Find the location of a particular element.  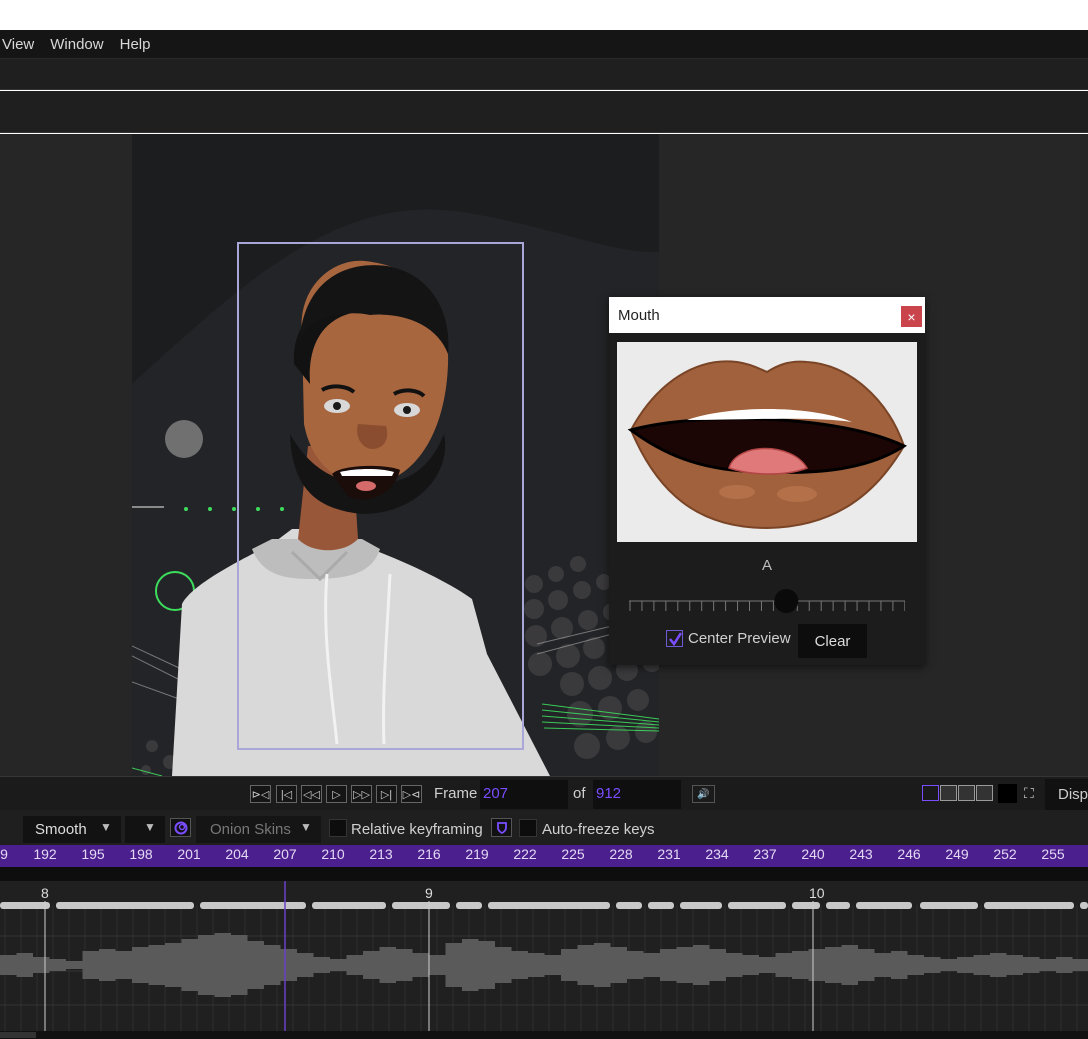

skip-start-icon: |◁ is located at coordinates (286, 794).